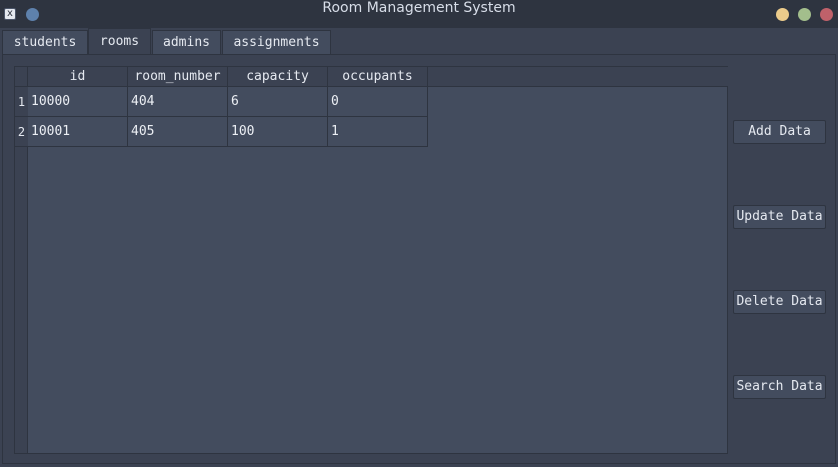 The height and width of the screenshot is (467, 838). Describe the element at coordinates (779, 302) in the screenshot. I see `delete-data-button: Delete Data` at that location.